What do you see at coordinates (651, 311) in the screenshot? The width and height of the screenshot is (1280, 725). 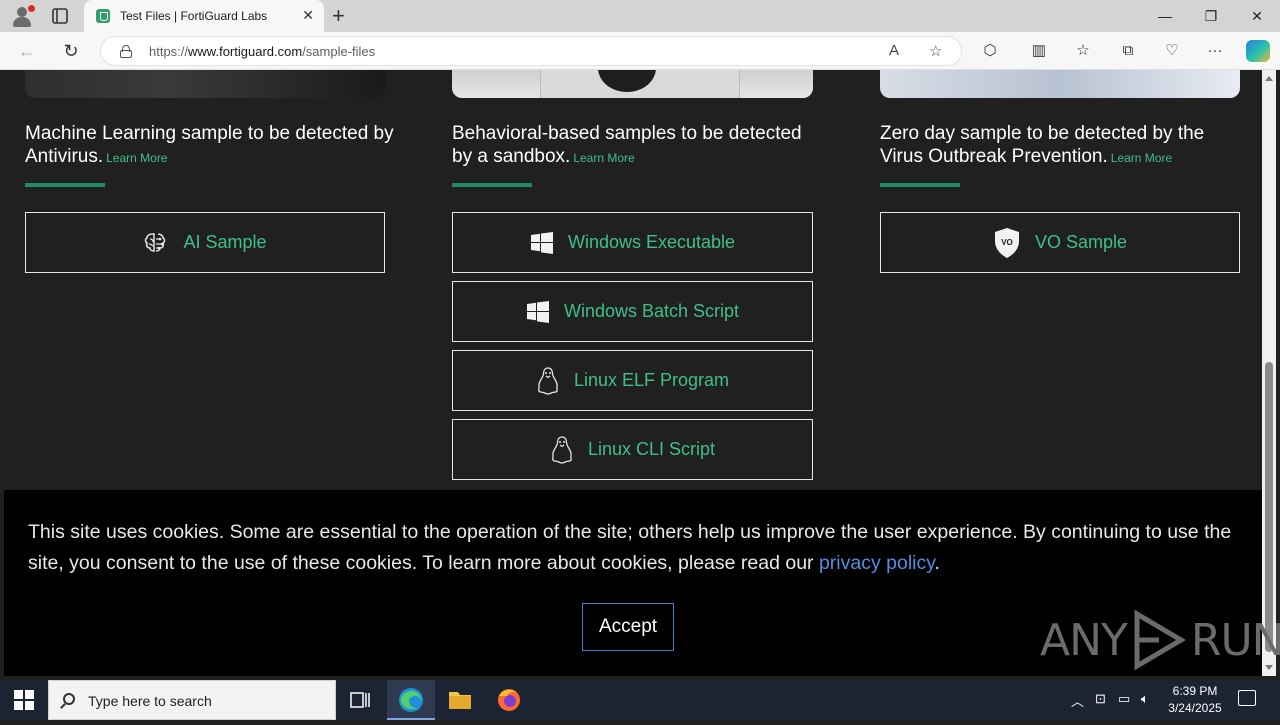 I see `windows-batch-script-label: Windows Batch Script` at bounding box center [651, 311].